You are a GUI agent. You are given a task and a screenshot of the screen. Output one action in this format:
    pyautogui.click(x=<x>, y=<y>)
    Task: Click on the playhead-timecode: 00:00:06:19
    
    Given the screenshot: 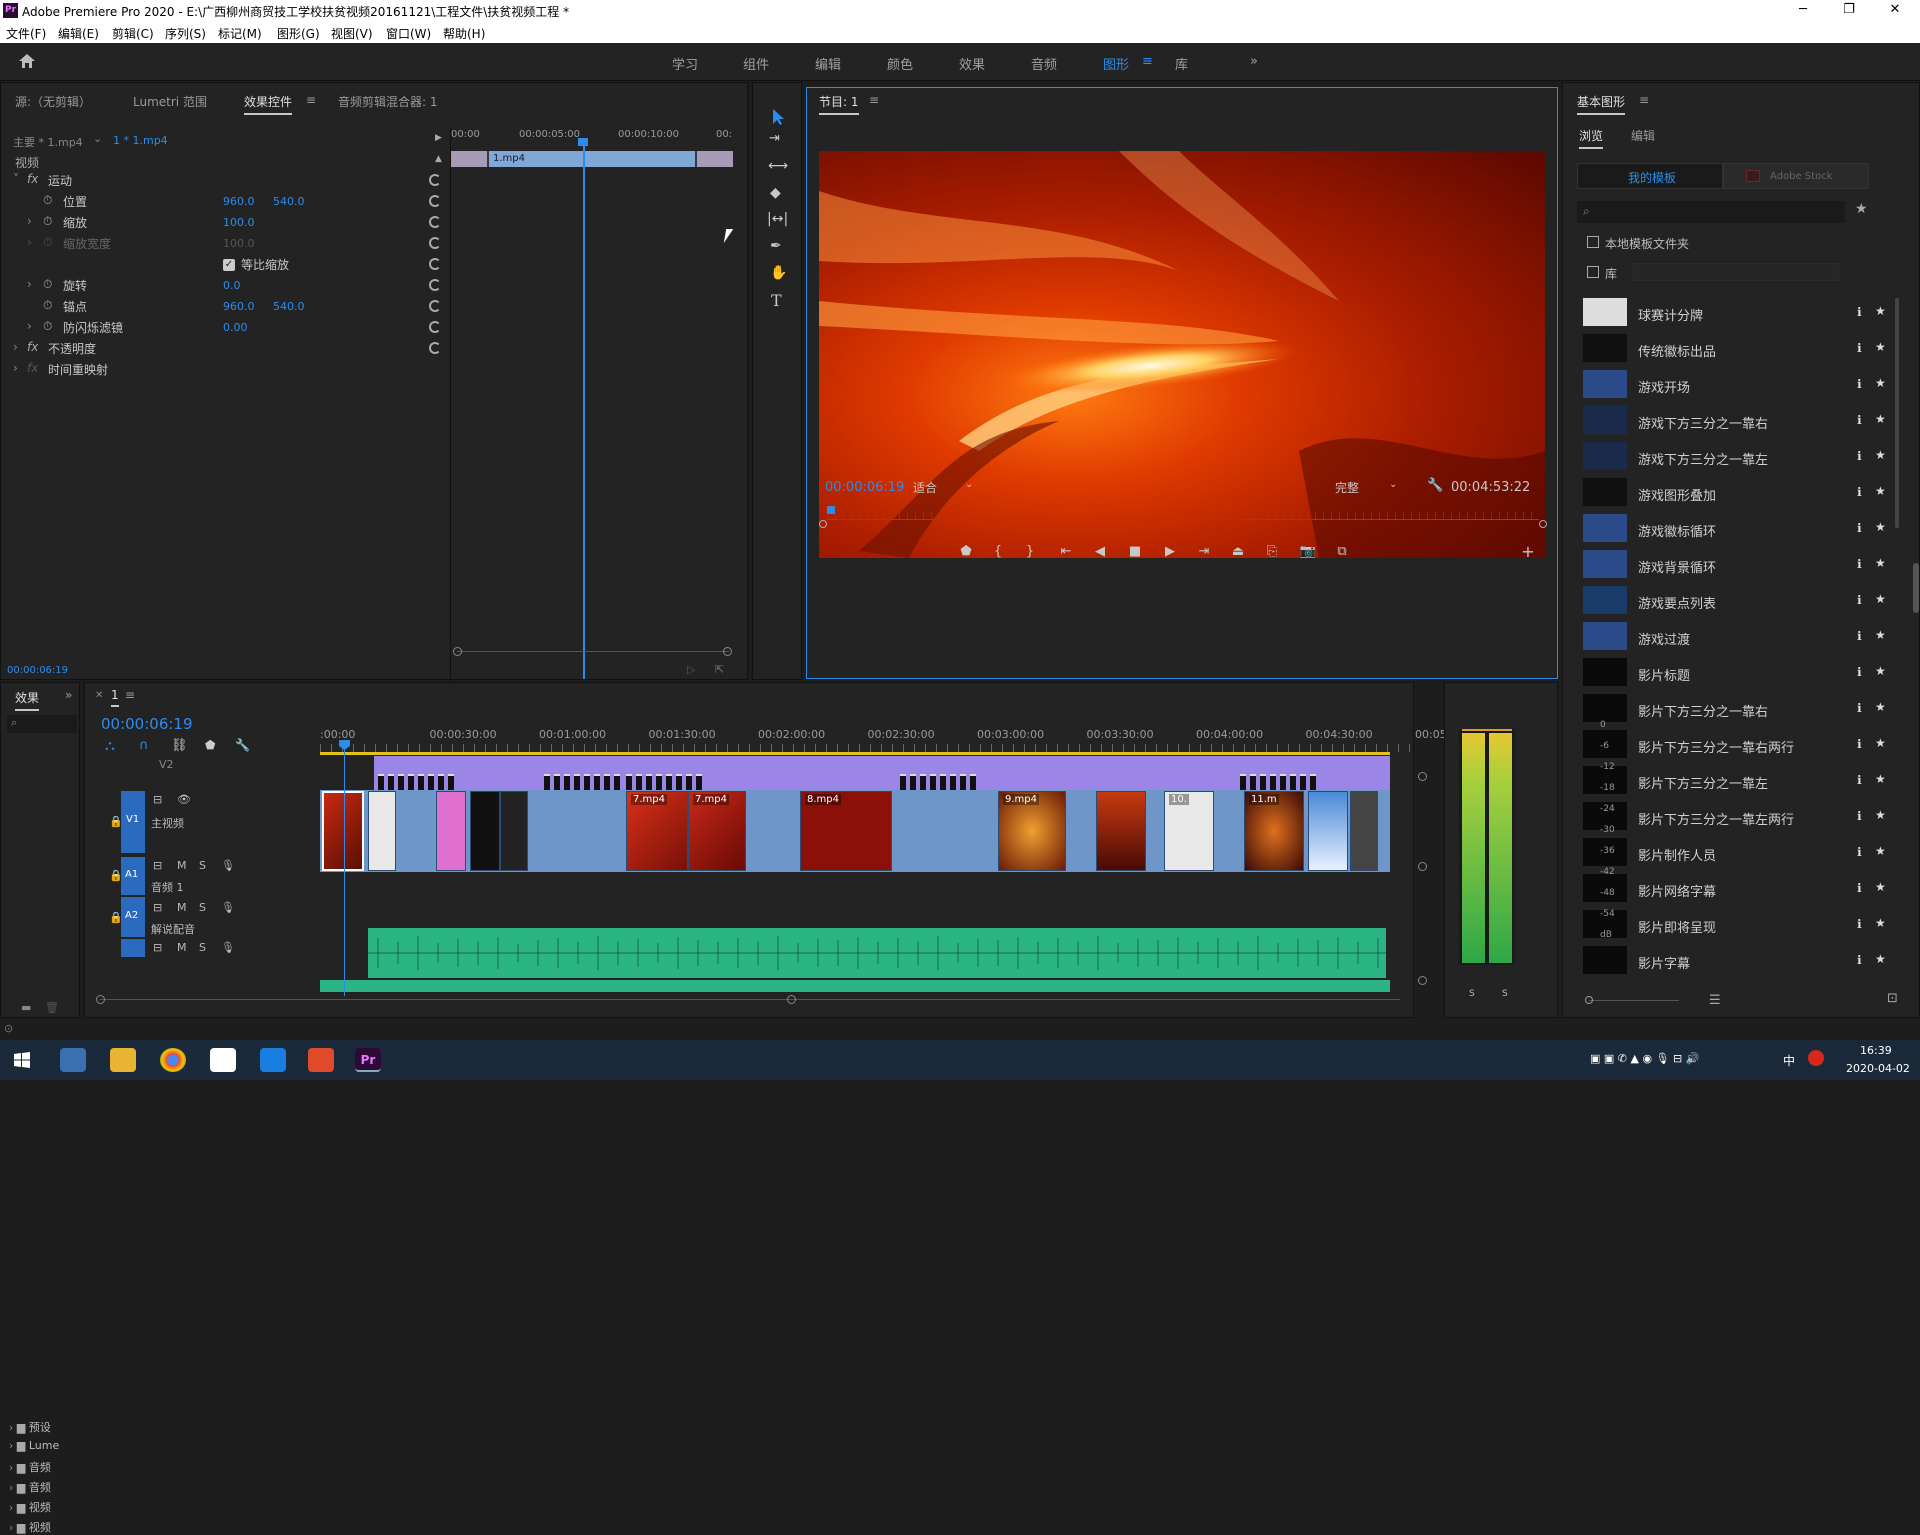 What is the action you would take?
    pyautogui.click(x=864, y=487)
    